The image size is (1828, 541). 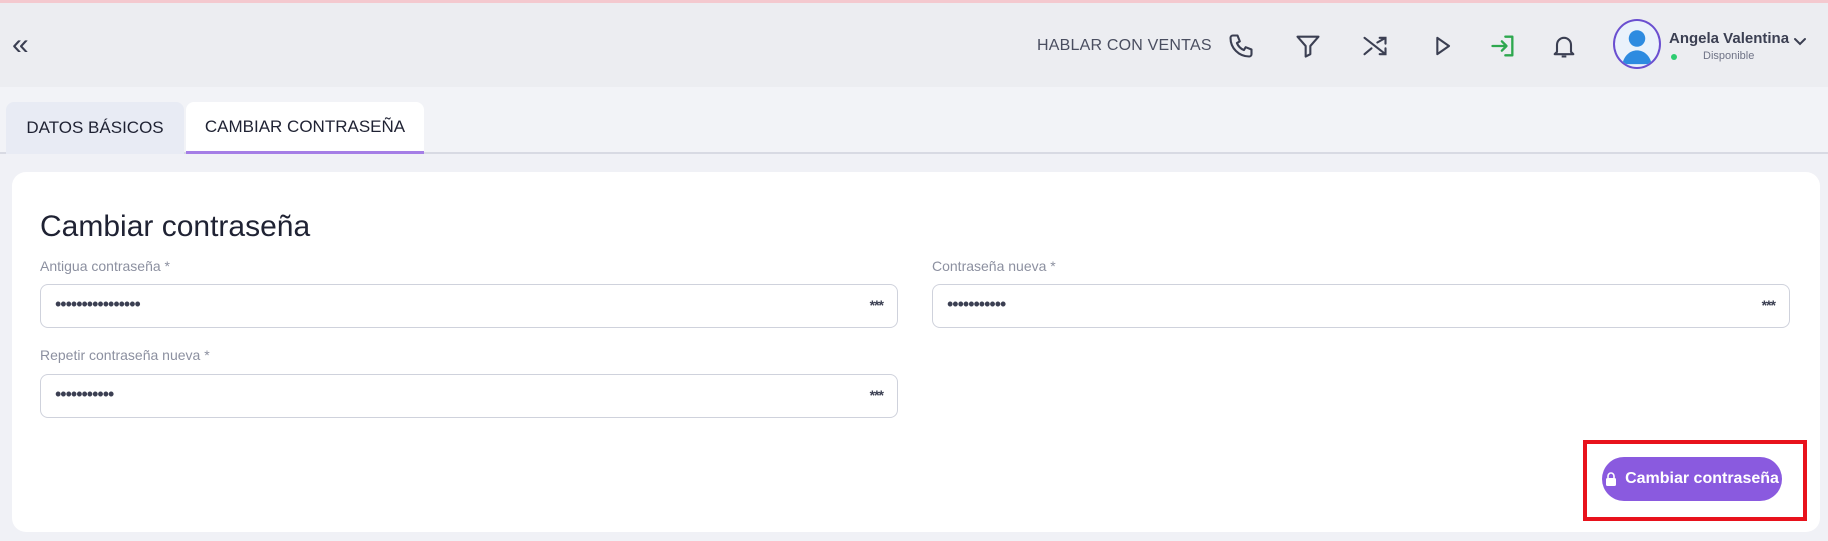 What do you see at coordinates (125, 355) in the screenshot?
I see `repeat-password-label: Repetir contraseña nueva *` at bounding box center [125, 355].